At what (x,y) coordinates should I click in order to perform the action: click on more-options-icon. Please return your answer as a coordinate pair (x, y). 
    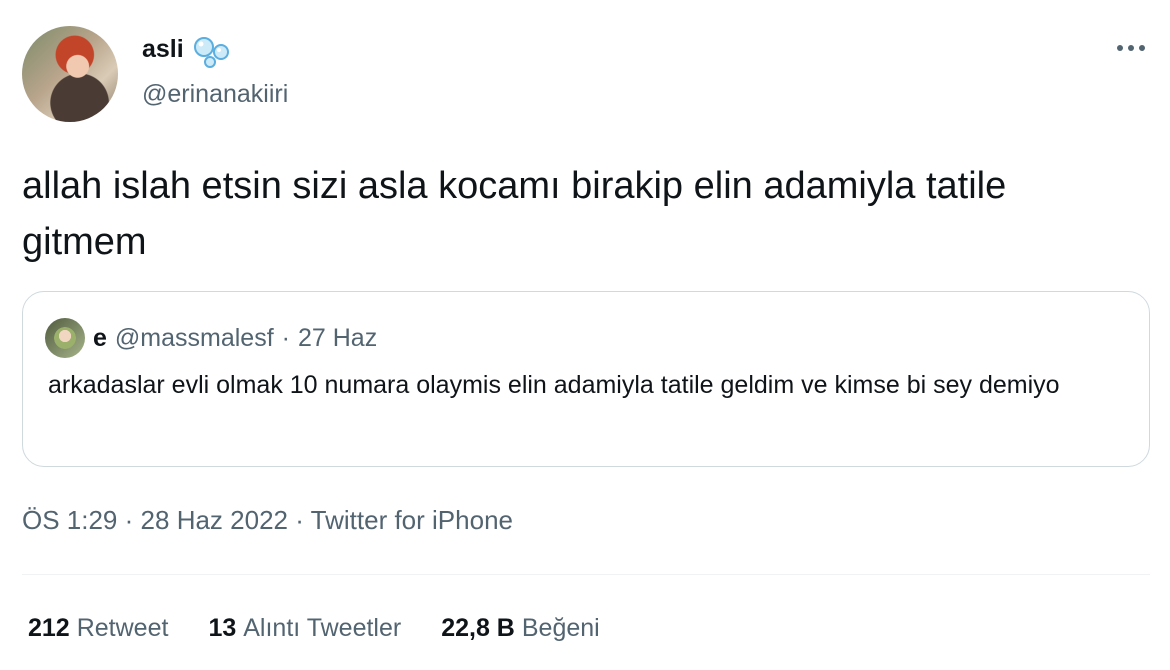
    Looking at the image, I should click on (1131, 48).